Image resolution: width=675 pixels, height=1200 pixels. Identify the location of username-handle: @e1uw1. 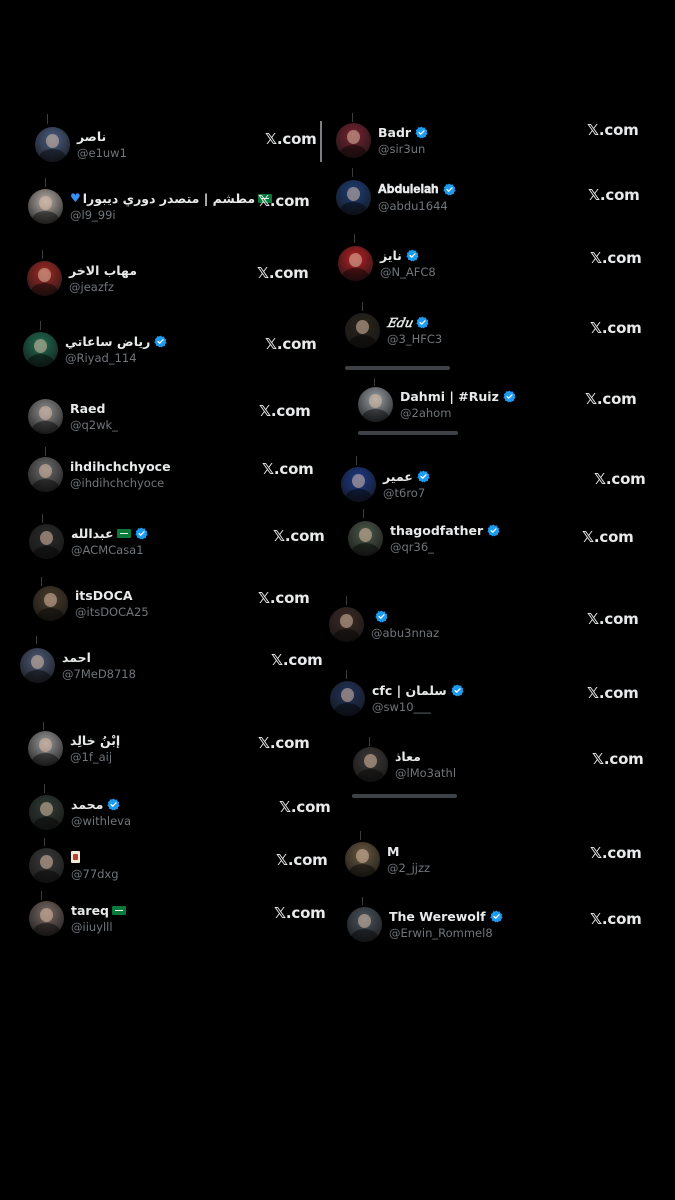
(102, 153).